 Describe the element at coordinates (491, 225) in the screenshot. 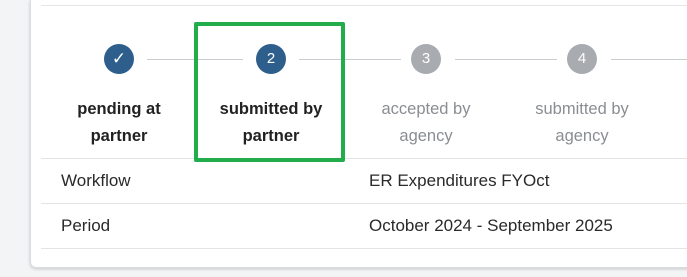

I see `detail-value: October 2024 - September 2025` at that location.